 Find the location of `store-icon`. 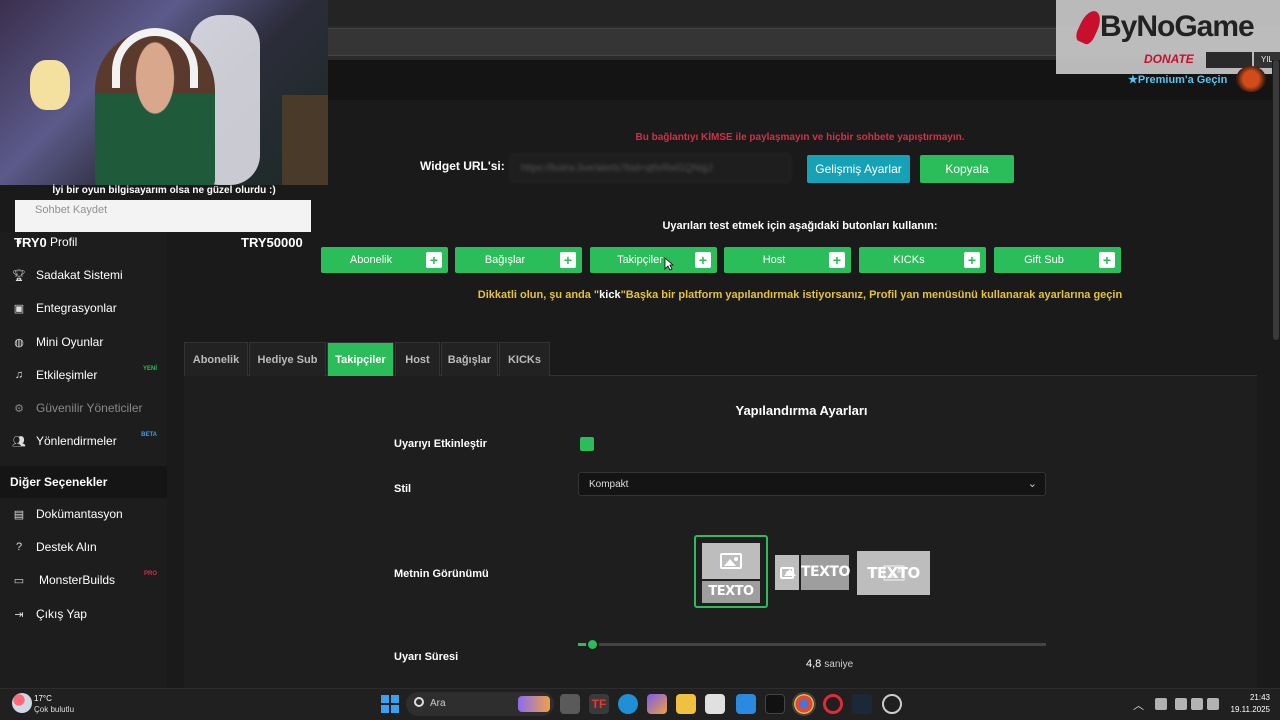

store-icon is located at coordinates (715, 704).